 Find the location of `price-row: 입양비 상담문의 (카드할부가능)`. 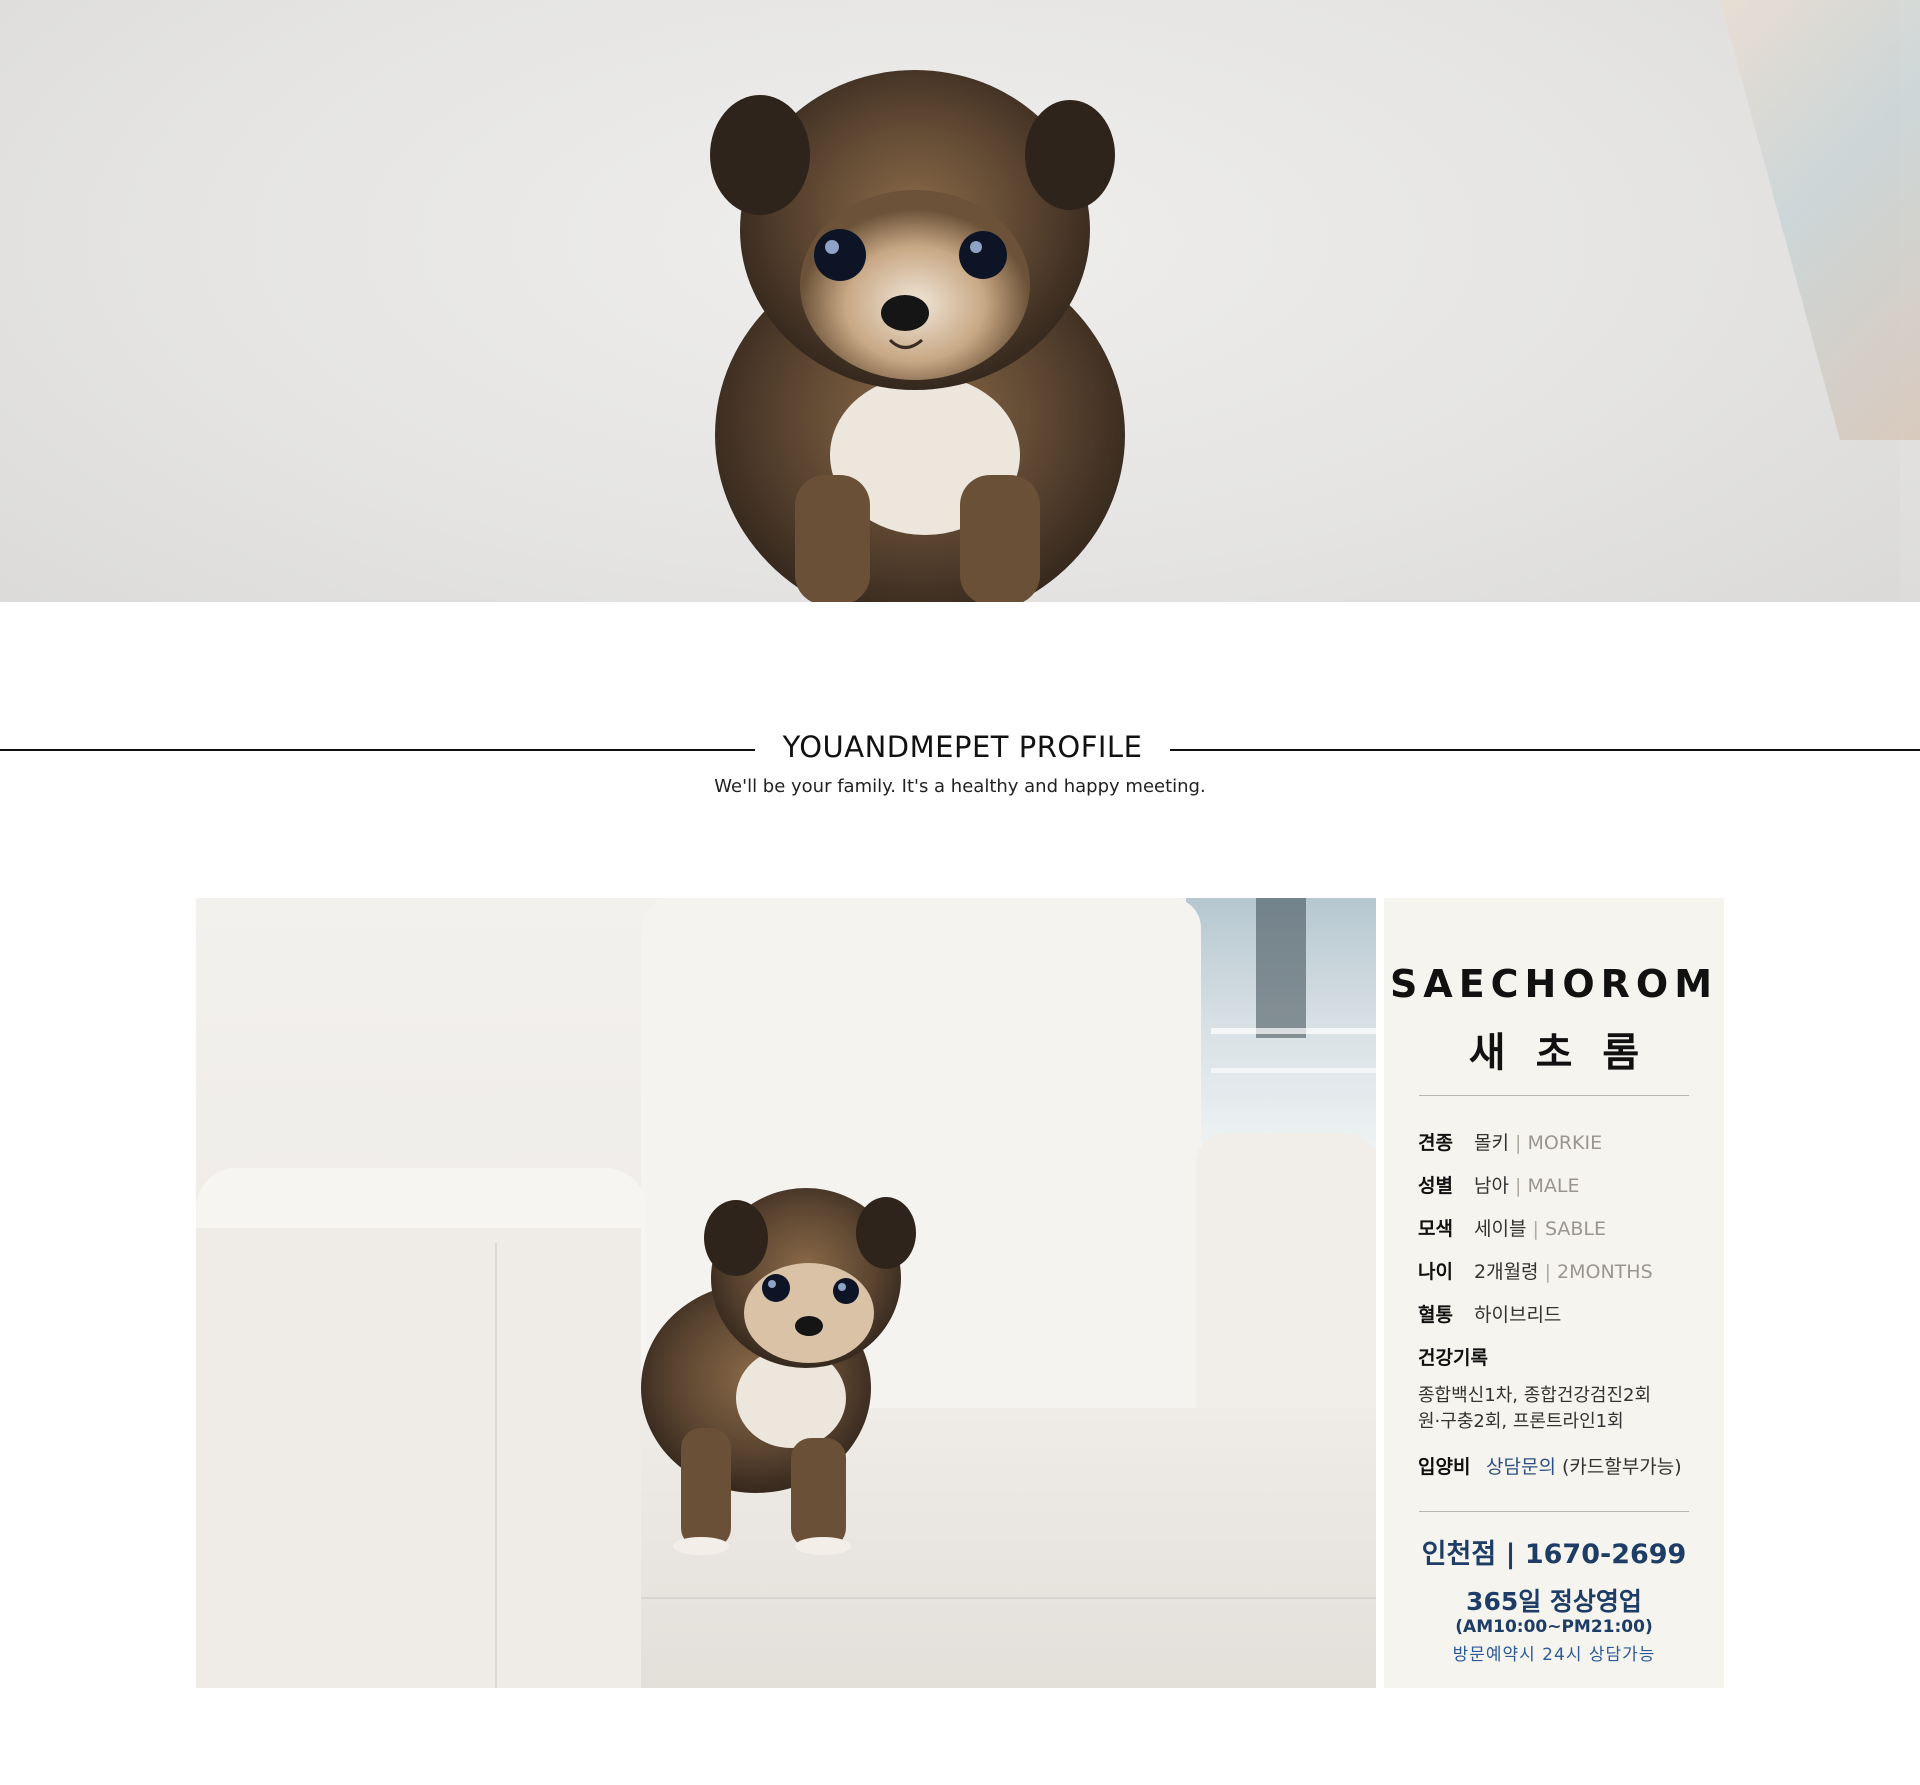

price-row: 입양비 상담문의 (카드할부가능) is located at coordinates (1563, 1465).